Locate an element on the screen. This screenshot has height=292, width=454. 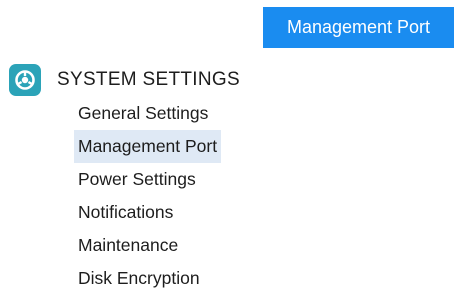
nav-item-power-settings: Power Settings is located at coordinates (137, 179).